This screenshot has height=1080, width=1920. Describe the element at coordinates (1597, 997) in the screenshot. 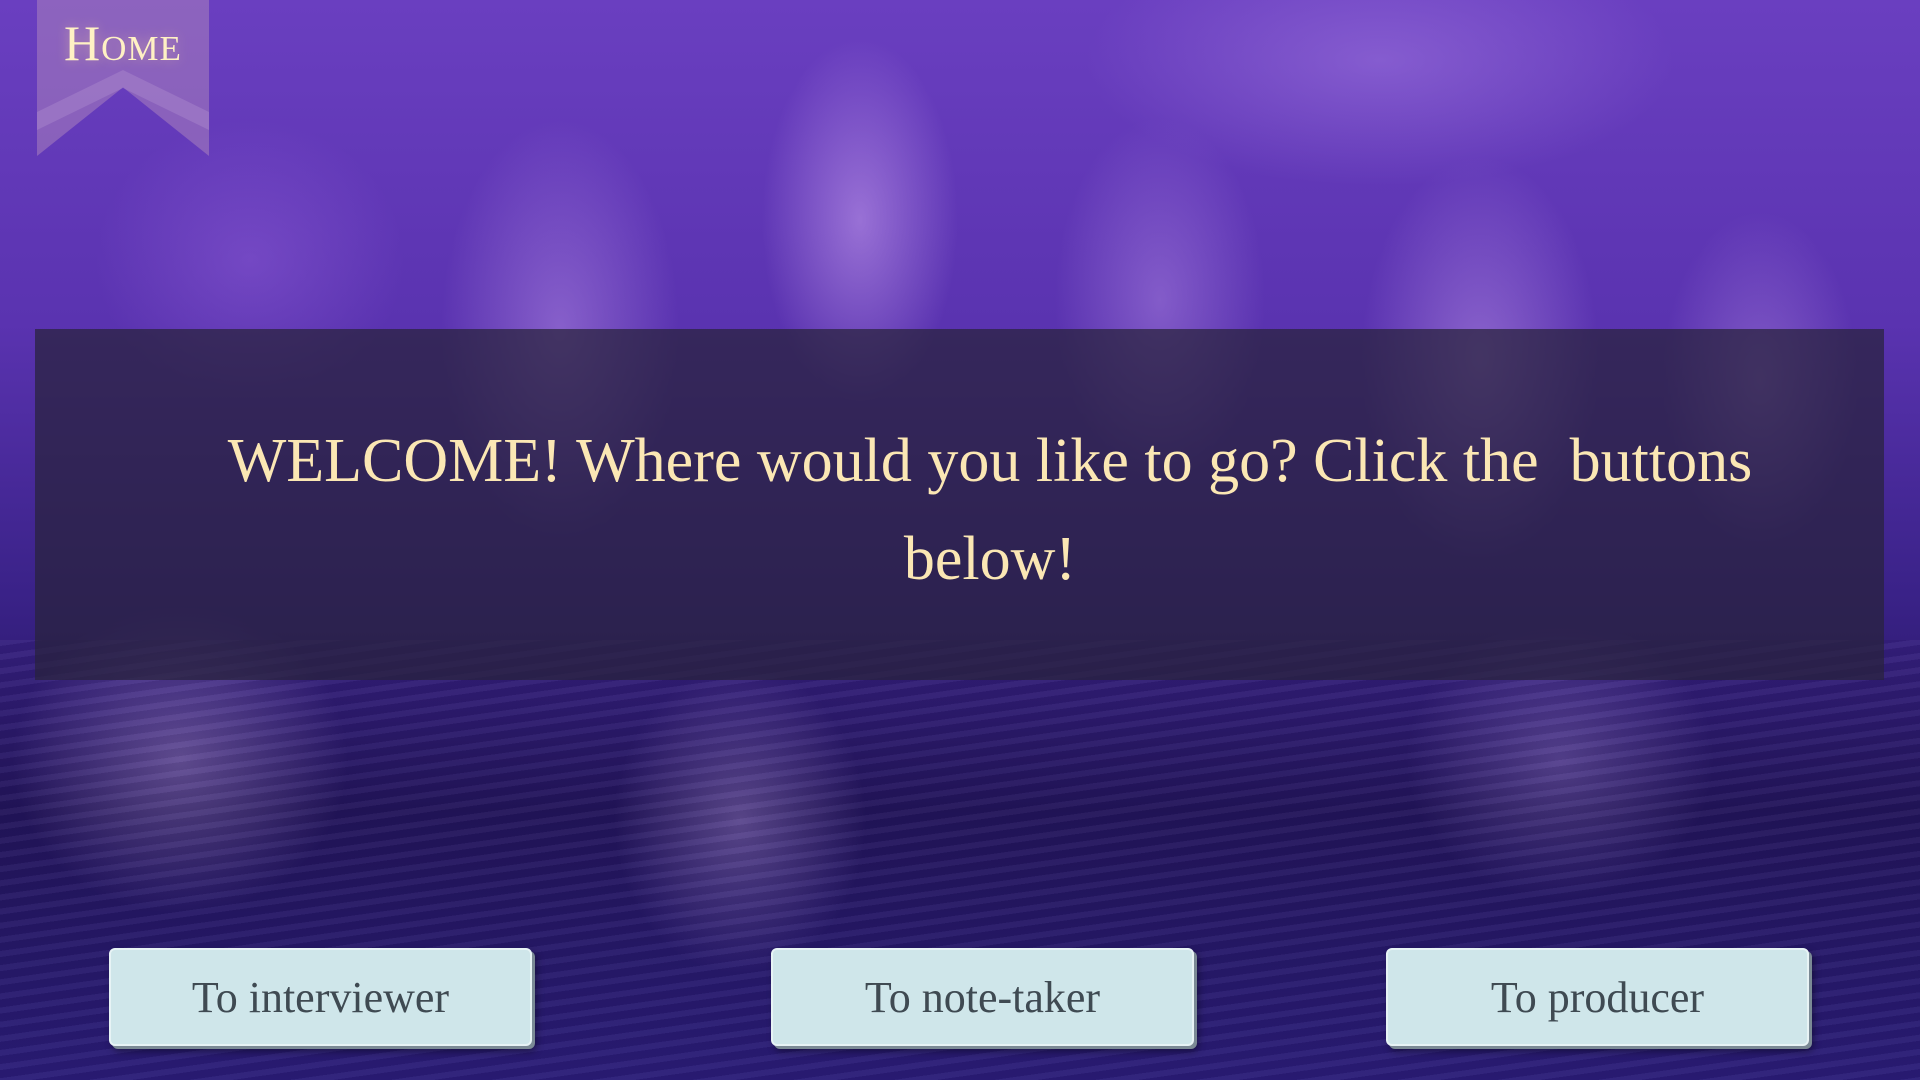

I see `to-producer-button: To producer` at that location.